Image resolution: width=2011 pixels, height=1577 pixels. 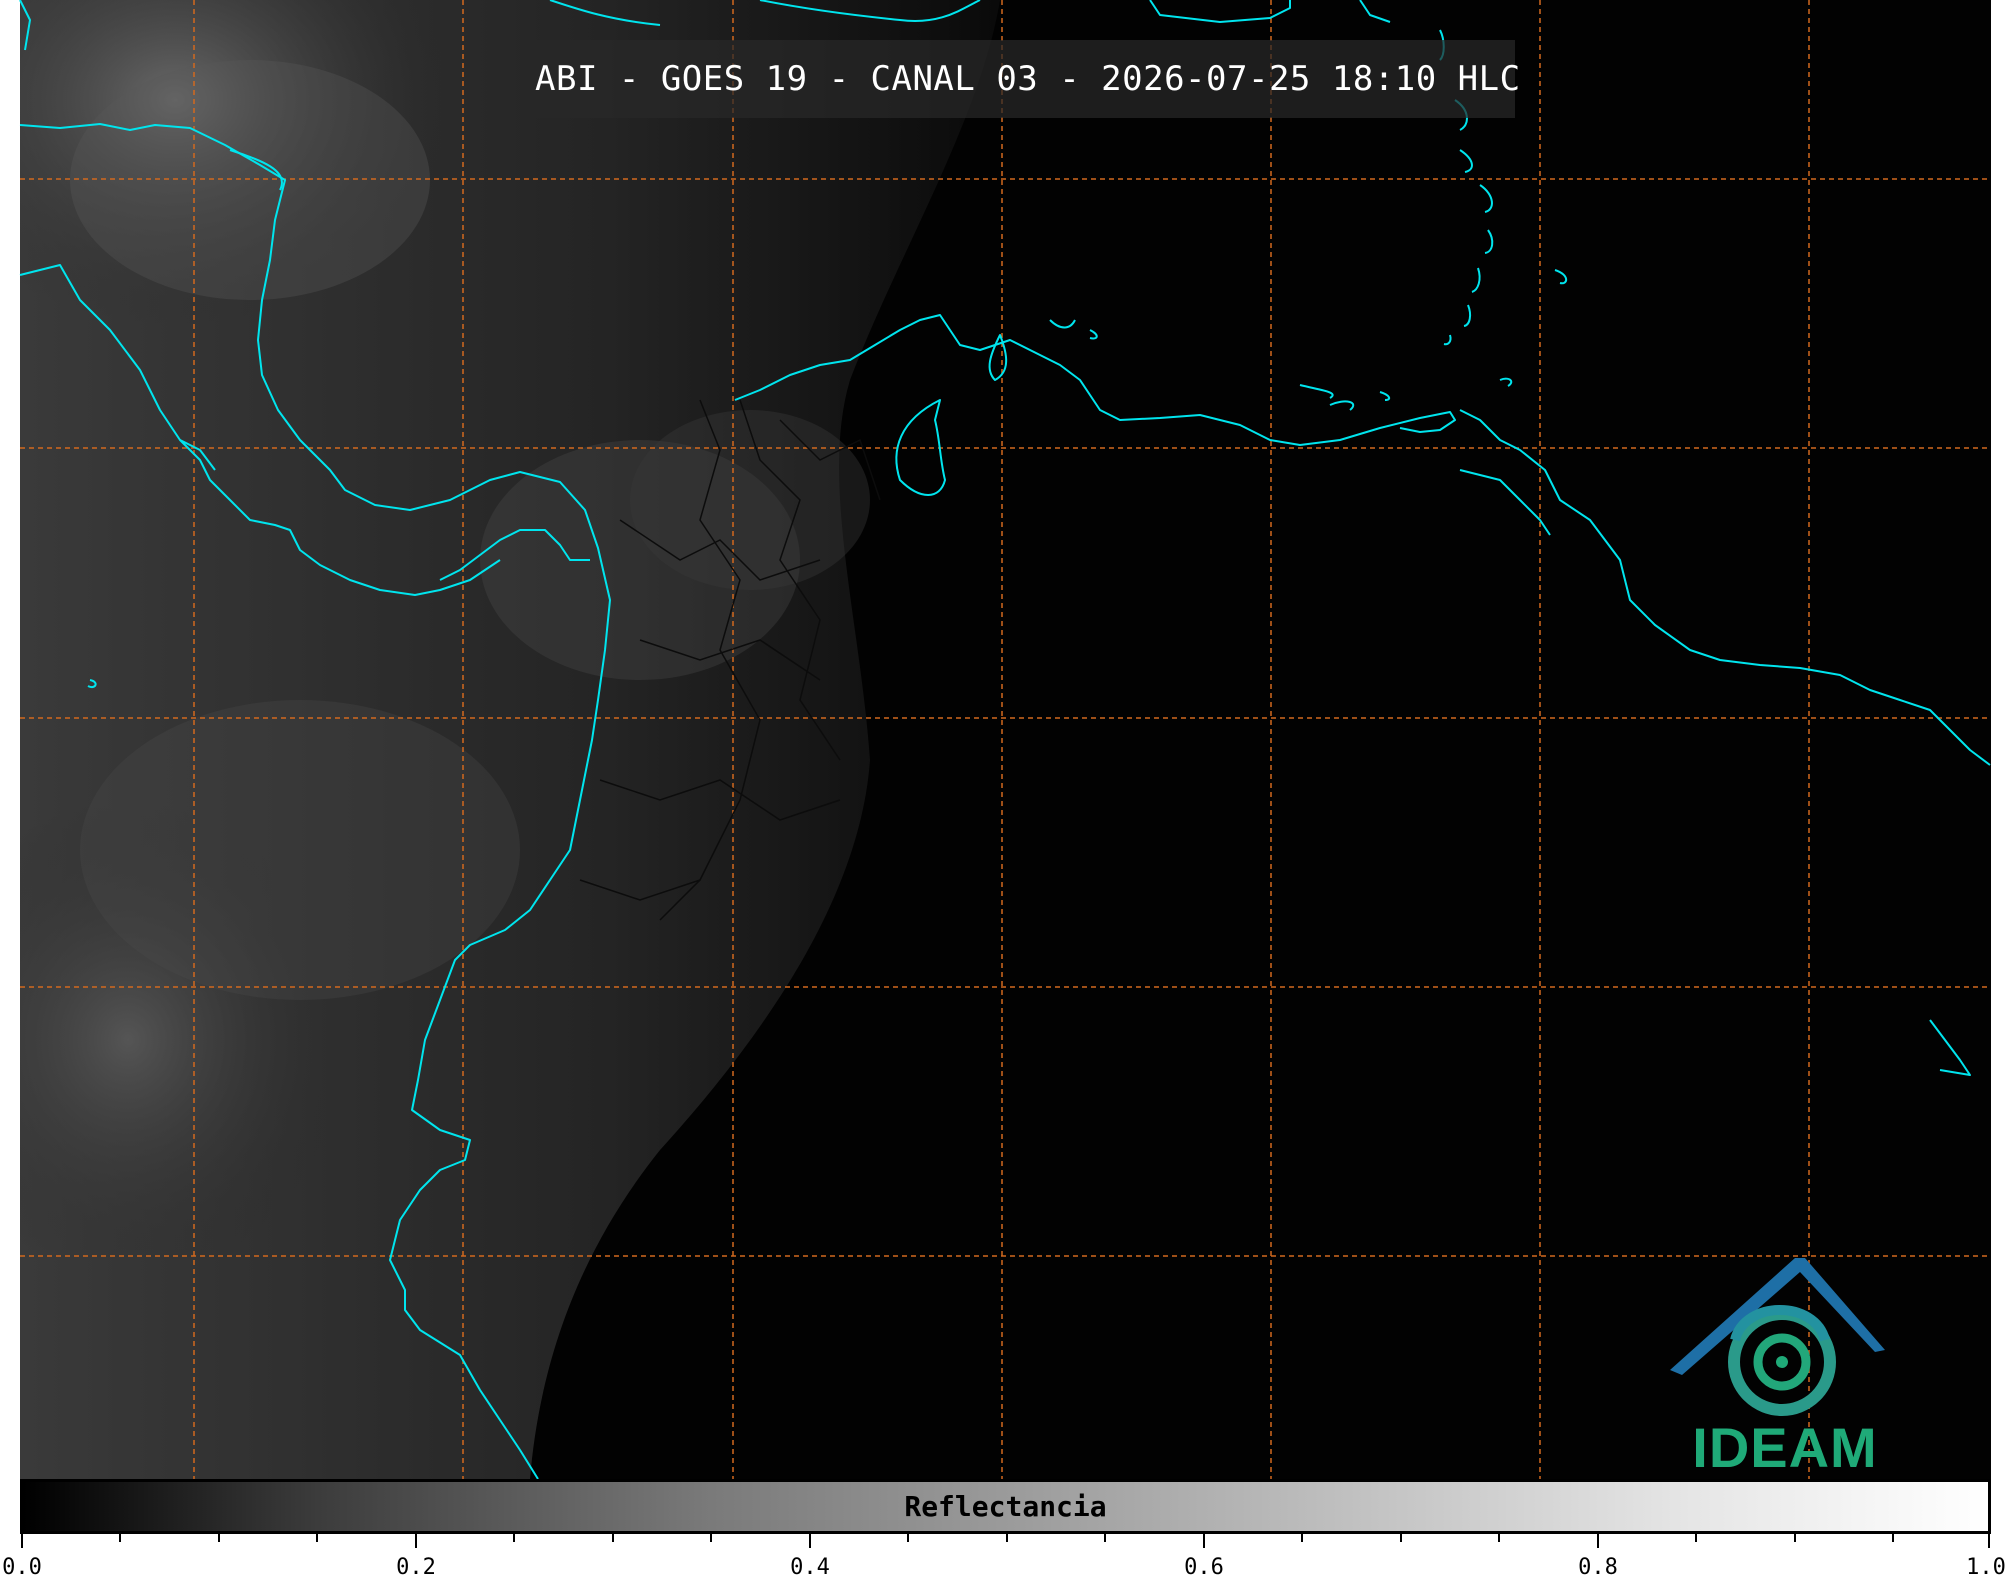 I want to click on colorbar-tick-label: 0.6, so click(x=1204, y=1566).